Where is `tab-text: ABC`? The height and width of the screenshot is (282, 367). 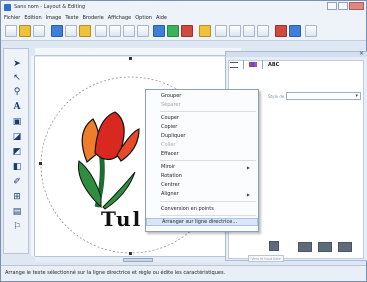
tab-text: ABC is located at coordinates (273, 65).